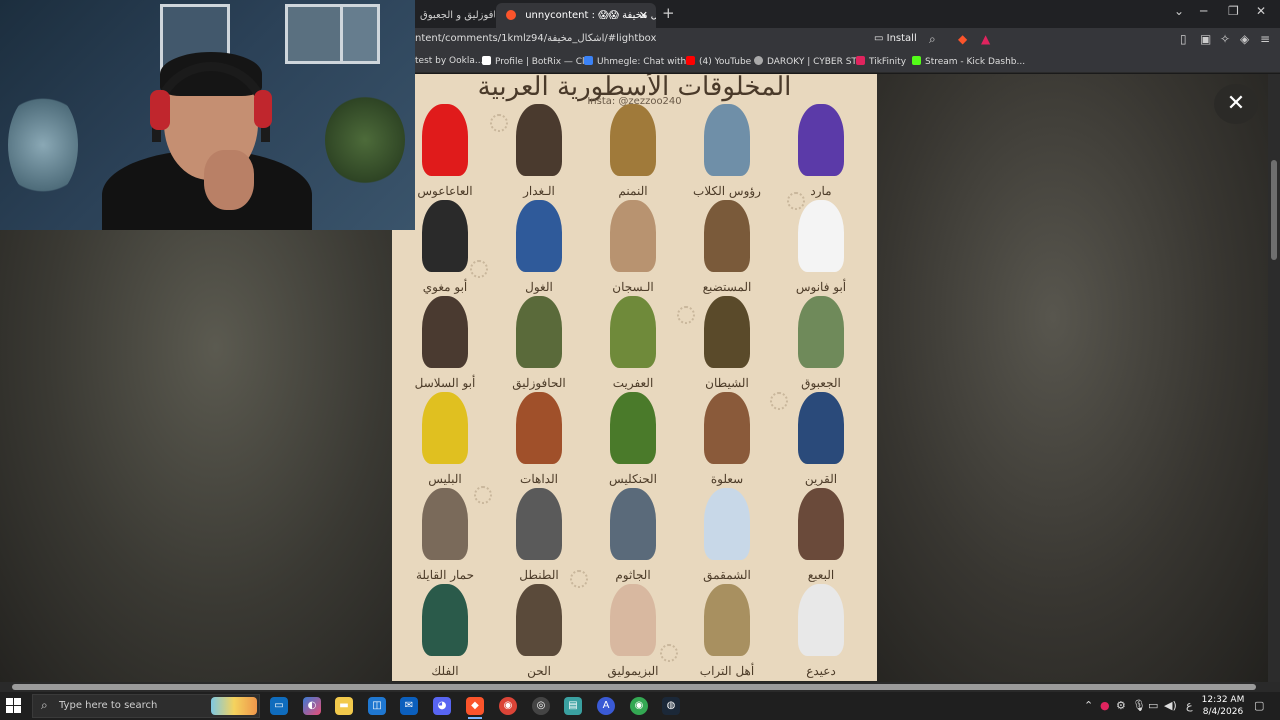  I want to click on taskbar-search: ⌕ Type here to search, so click(146, 706).